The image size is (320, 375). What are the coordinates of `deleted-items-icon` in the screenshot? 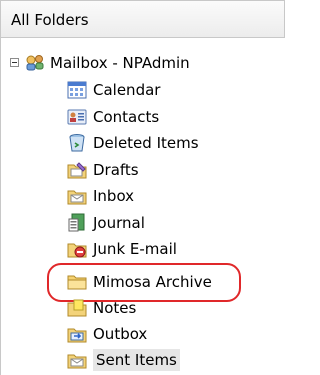 It's located at (77, 143).